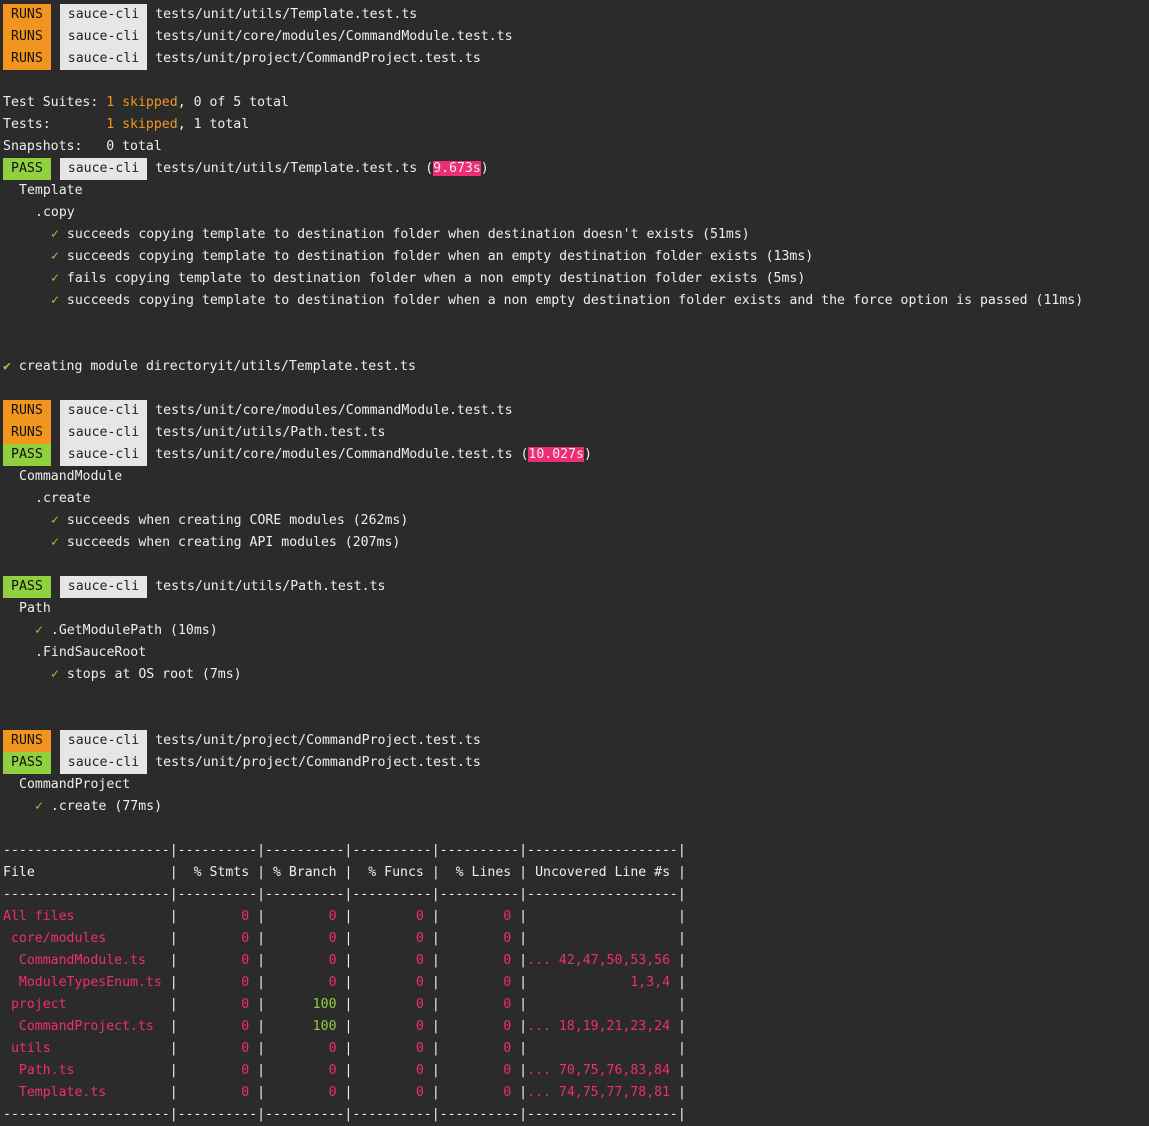 Image resolution: width=1149 pixels, height=1126 pixels. Describe the element at coordinates (457, 168) in the screenshot. I see `slow-time-badge: 9.673s` at that location.